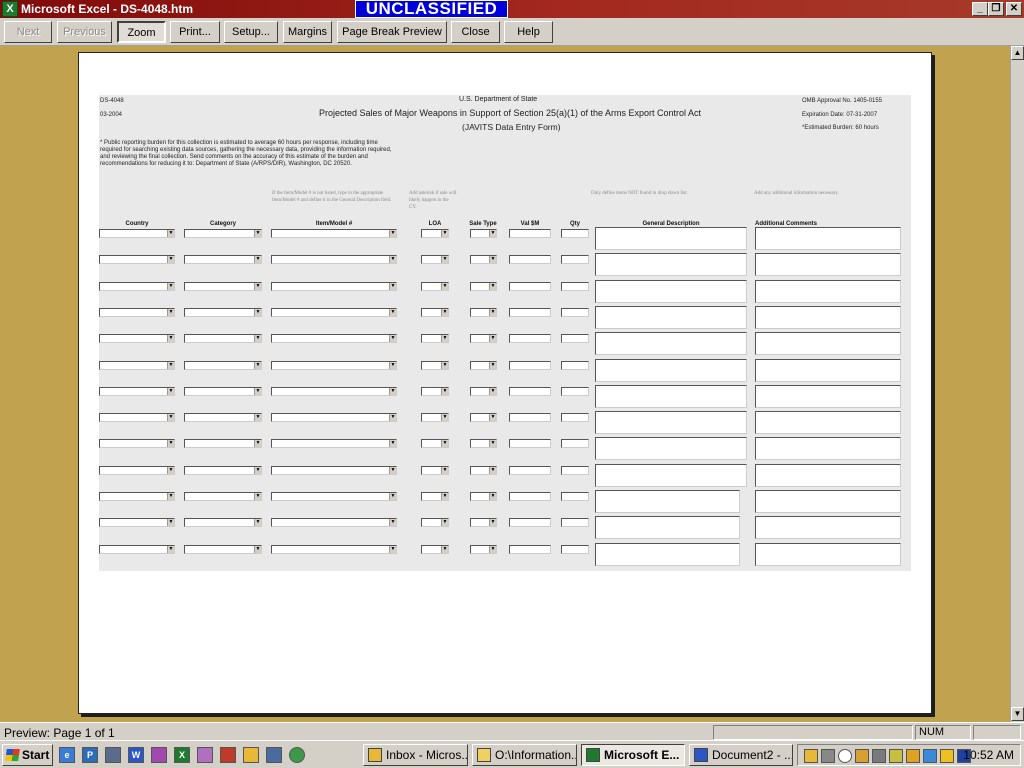 This screenshot has width=1024, height=768. What do you see at coordinates (896, 756) in the screenshot?
I see `pencil-tray-icon` at bounding box center [896, 756].